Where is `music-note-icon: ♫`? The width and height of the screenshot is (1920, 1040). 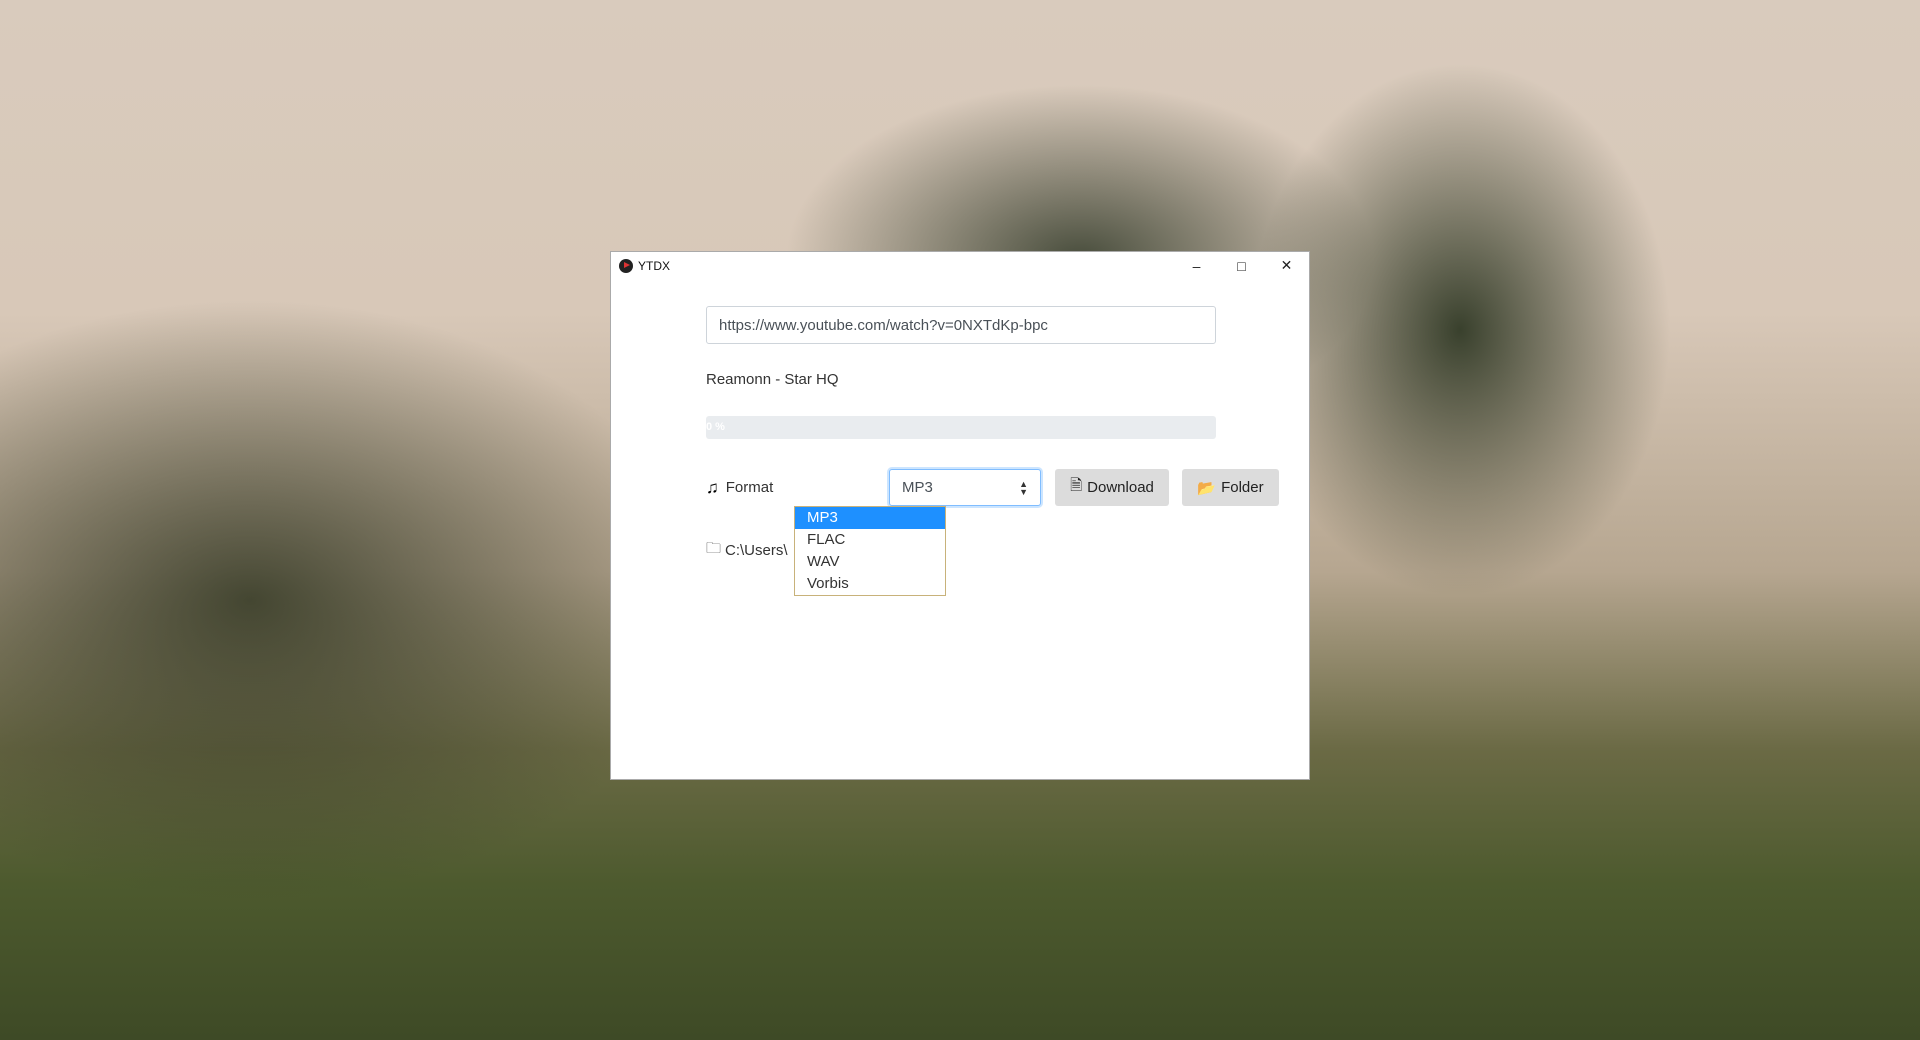 music-note-icon: ♫ is located at coordinates (712, 487).